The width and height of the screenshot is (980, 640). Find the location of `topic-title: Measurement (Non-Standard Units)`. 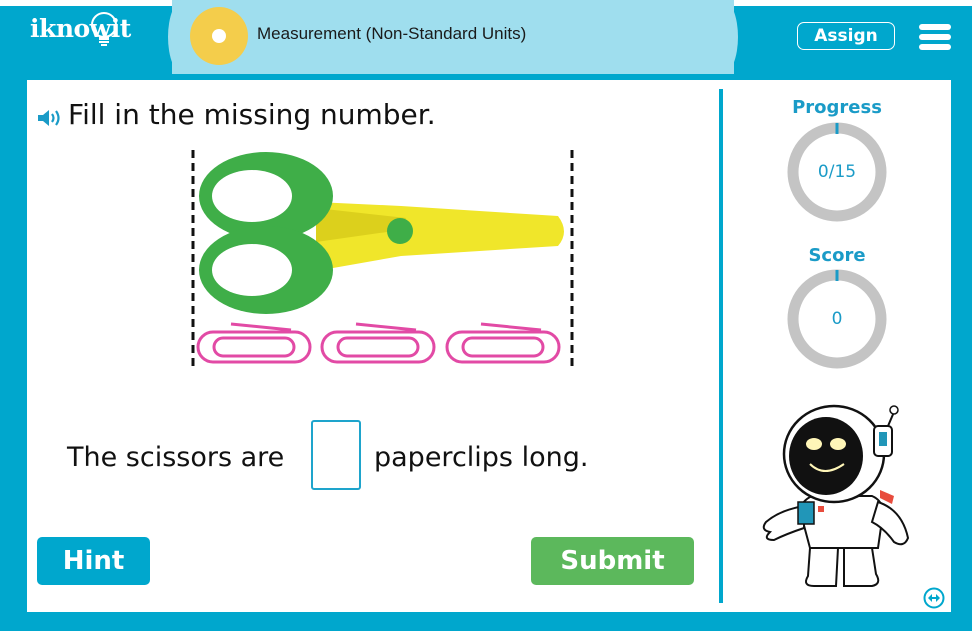

topic-title: Measurement (Non-Standard Units) is located at coordinates (392, 33).